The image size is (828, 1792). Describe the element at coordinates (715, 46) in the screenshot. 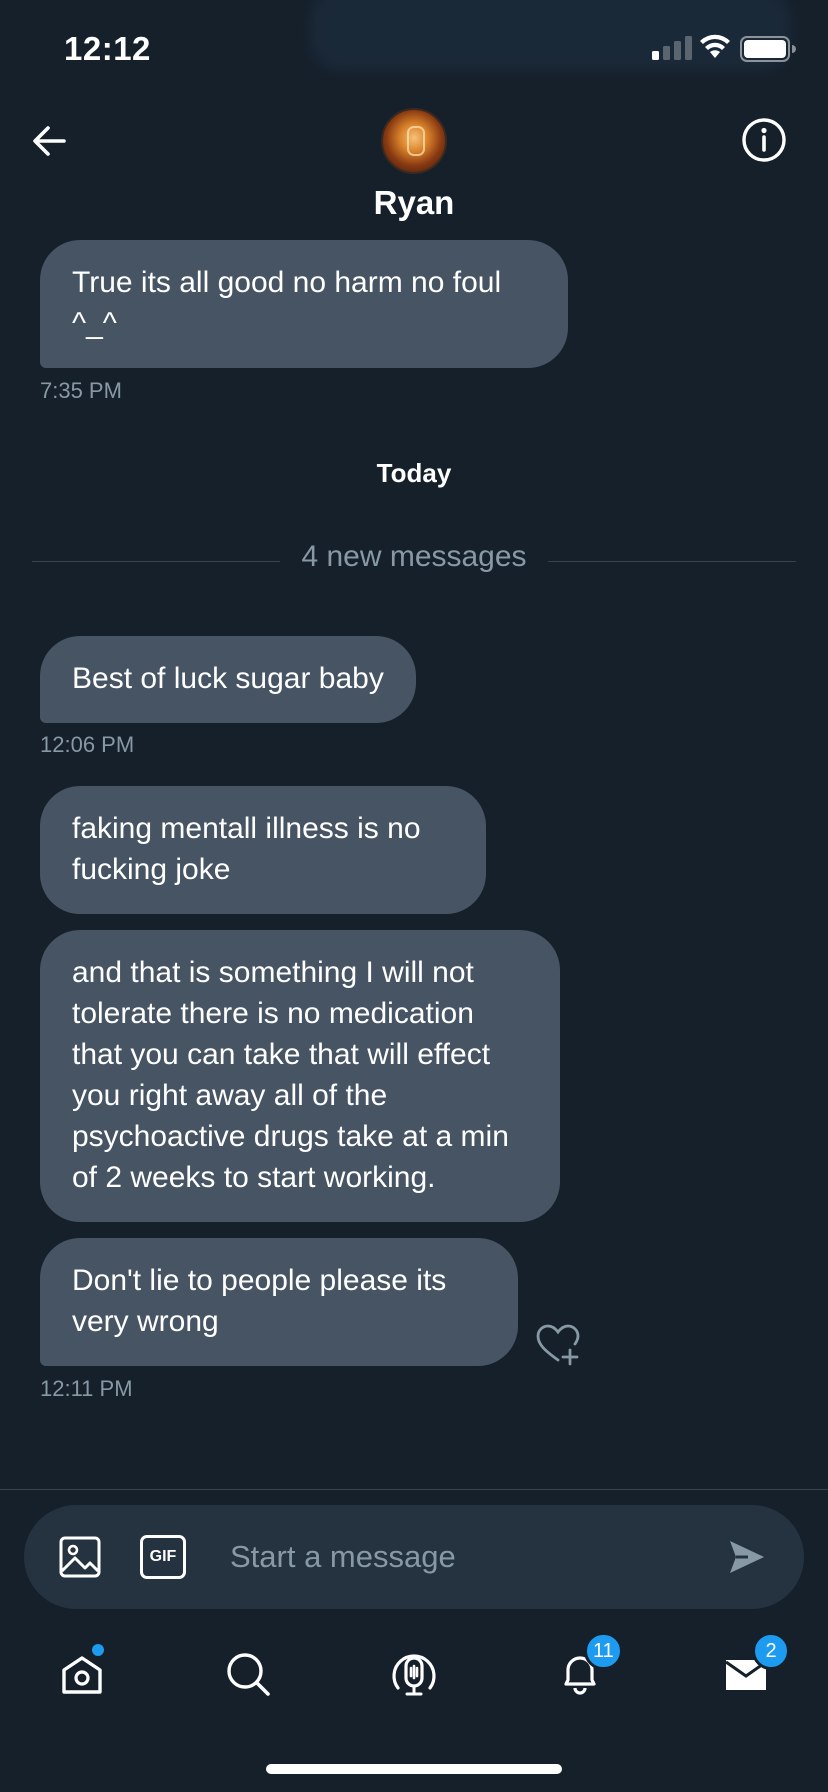

I see `wifi-icon` at that location.